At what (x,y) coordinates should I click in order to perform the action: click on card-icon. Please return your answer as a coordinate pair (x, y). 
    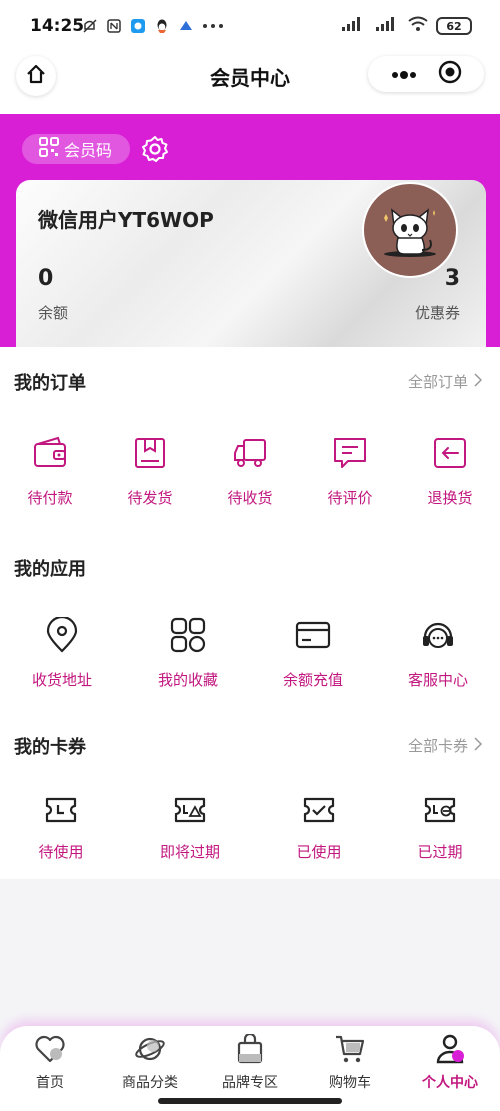
    Looking at the image, I should click on (313, 635).